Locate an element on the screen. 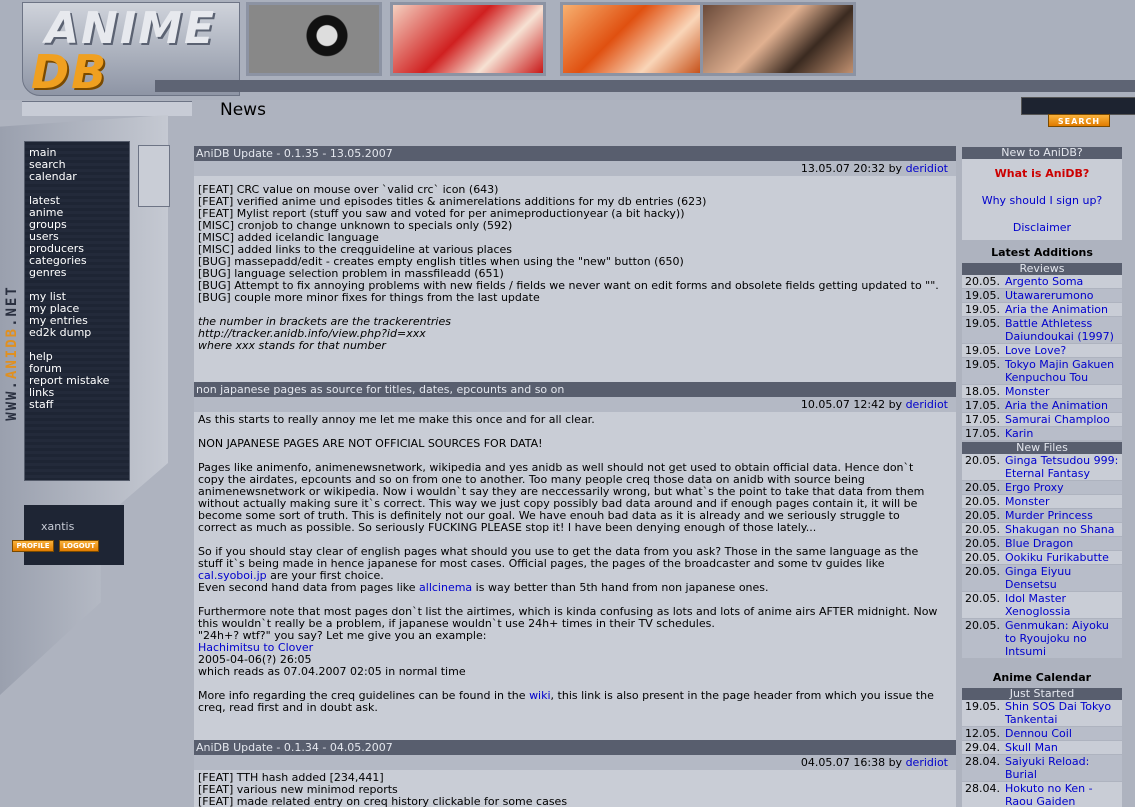 Image resolution: width=1135 pixels, height=807 pixels. list-item: 17.05. Karin is located at coordinates (1042, 434).